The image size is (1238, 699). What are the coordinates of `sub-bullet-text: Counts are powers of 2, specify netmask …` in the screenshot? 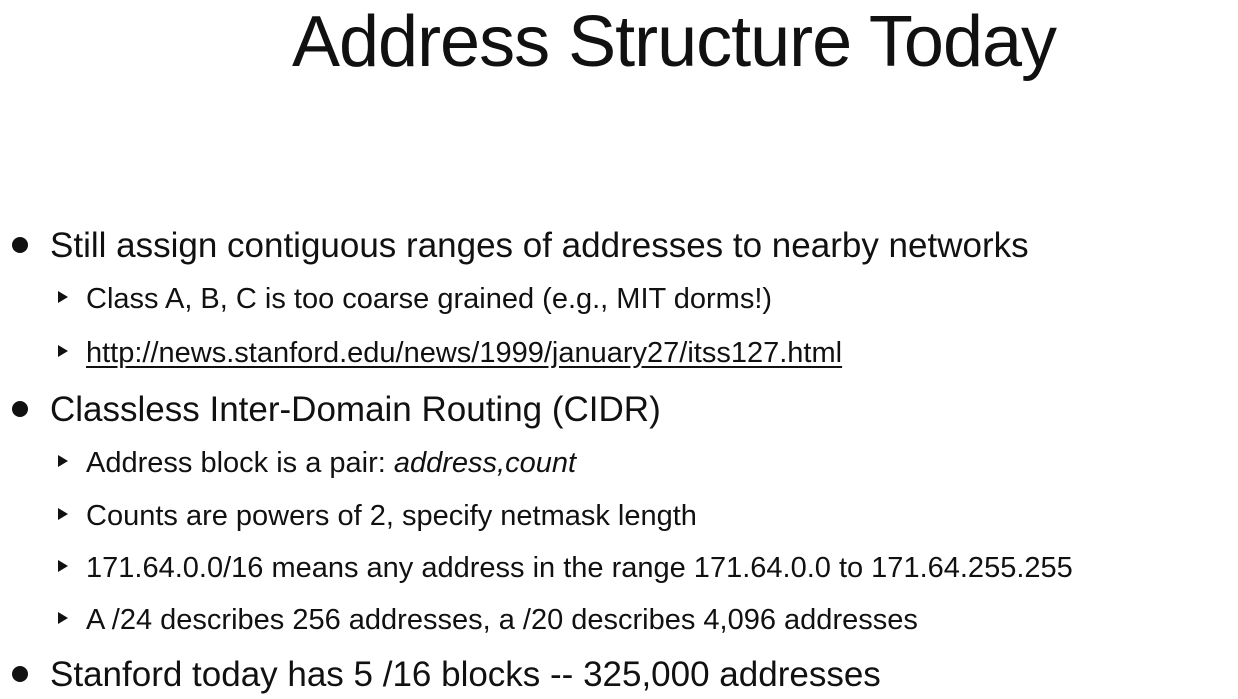 It's located at (391, 516).